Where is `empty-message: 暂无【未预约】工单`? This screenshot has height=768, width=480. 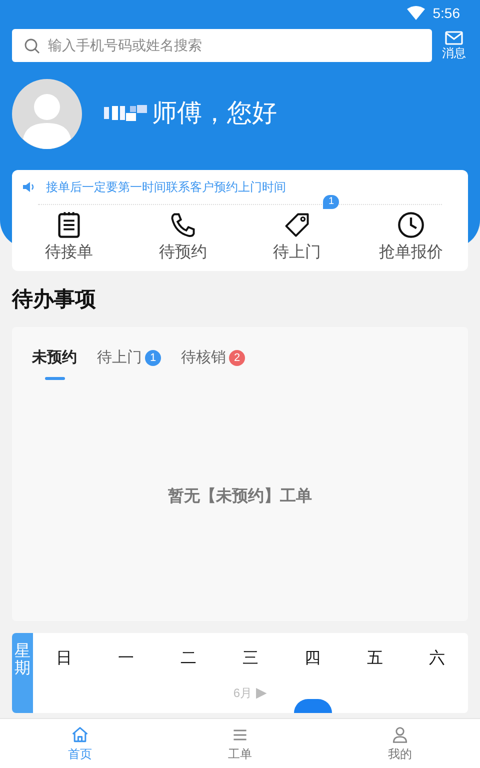 empty-message: 暂无【未预约】工单 is located at coordinates (240, 496).